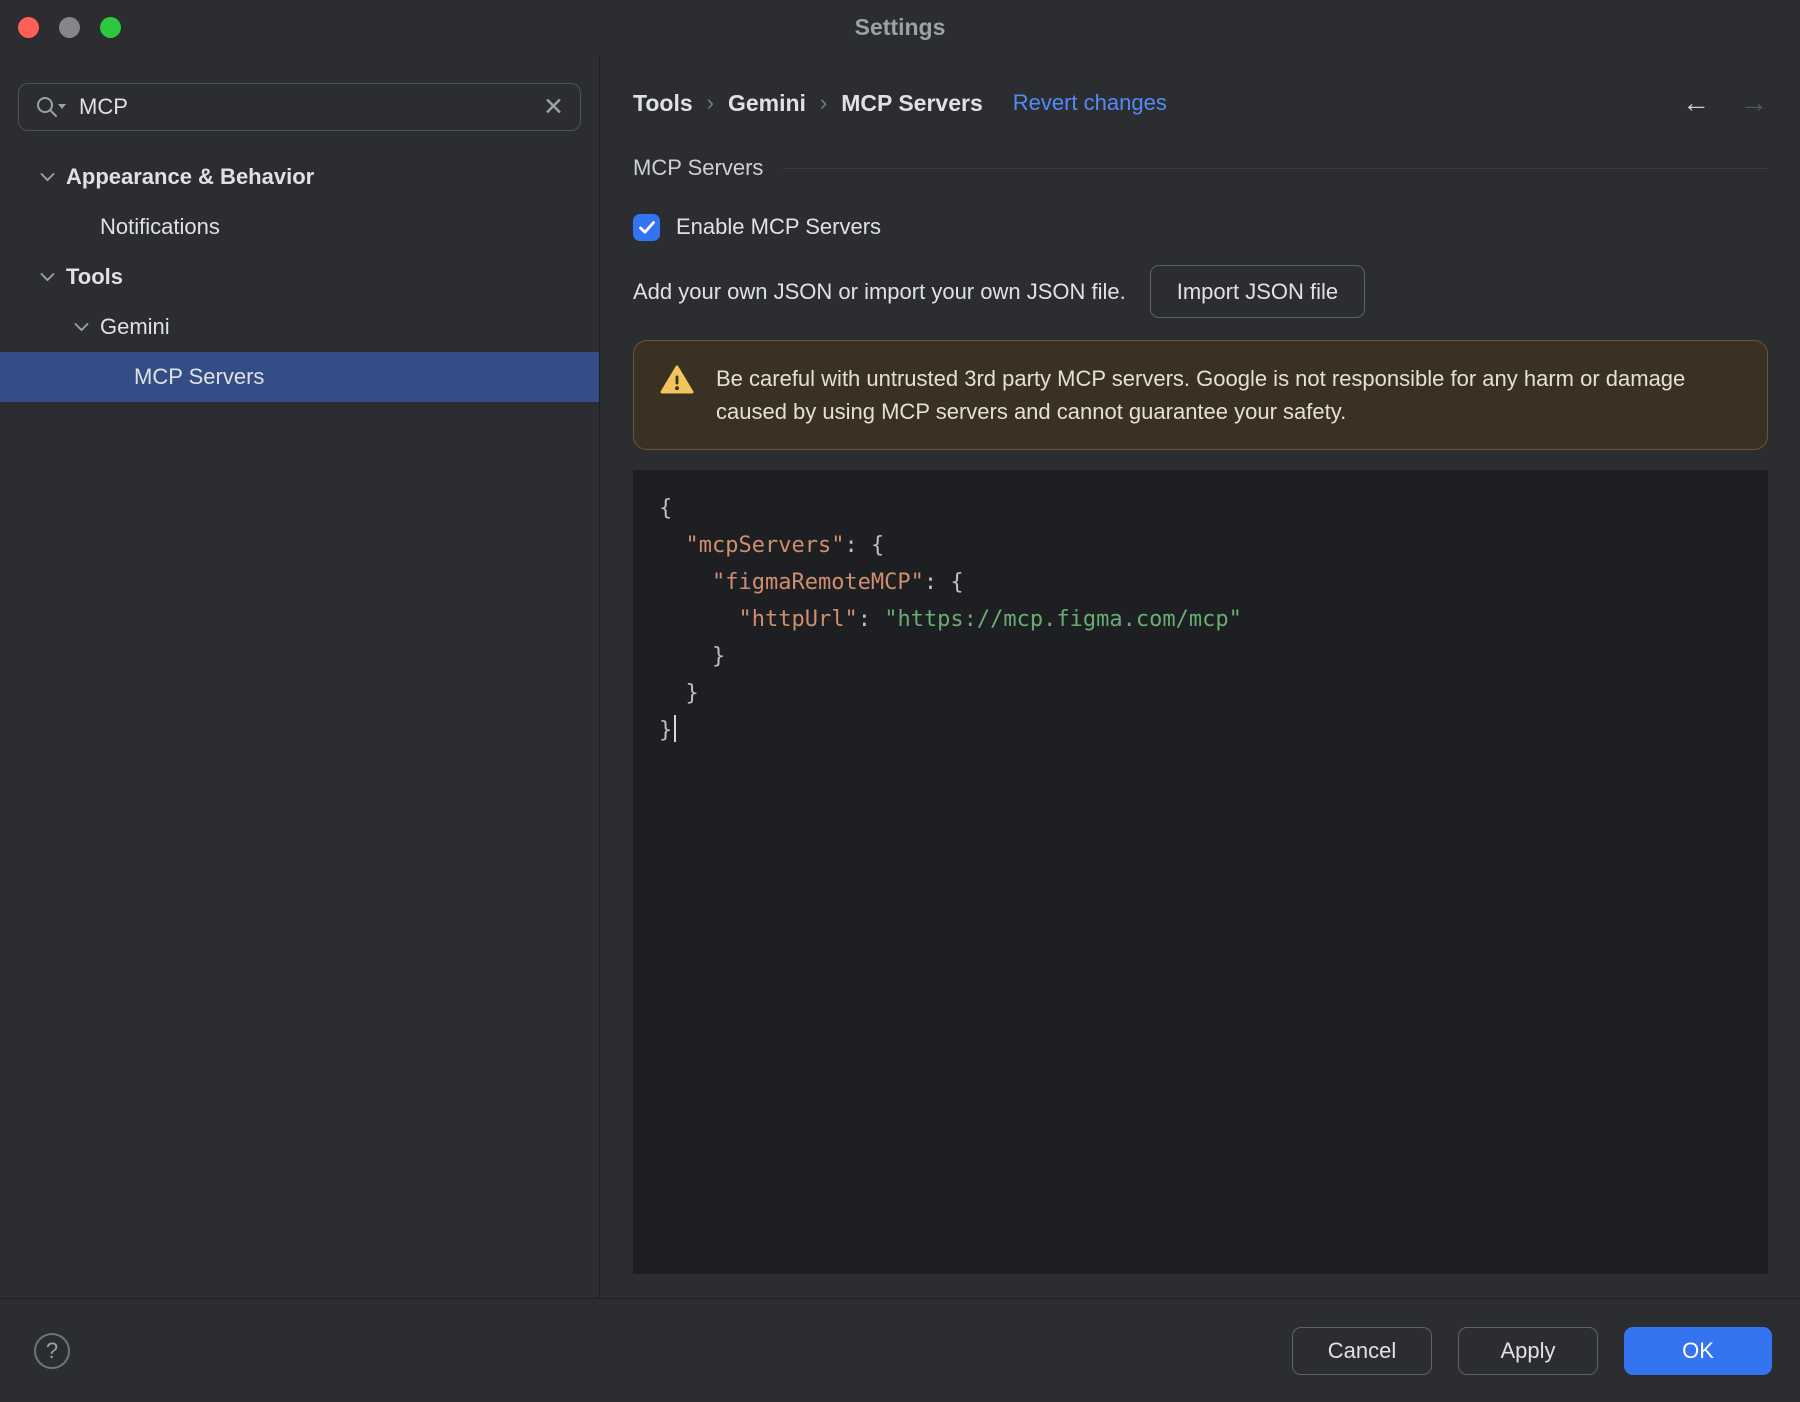  I want to click on minimize-window-button, so click(69, 27).